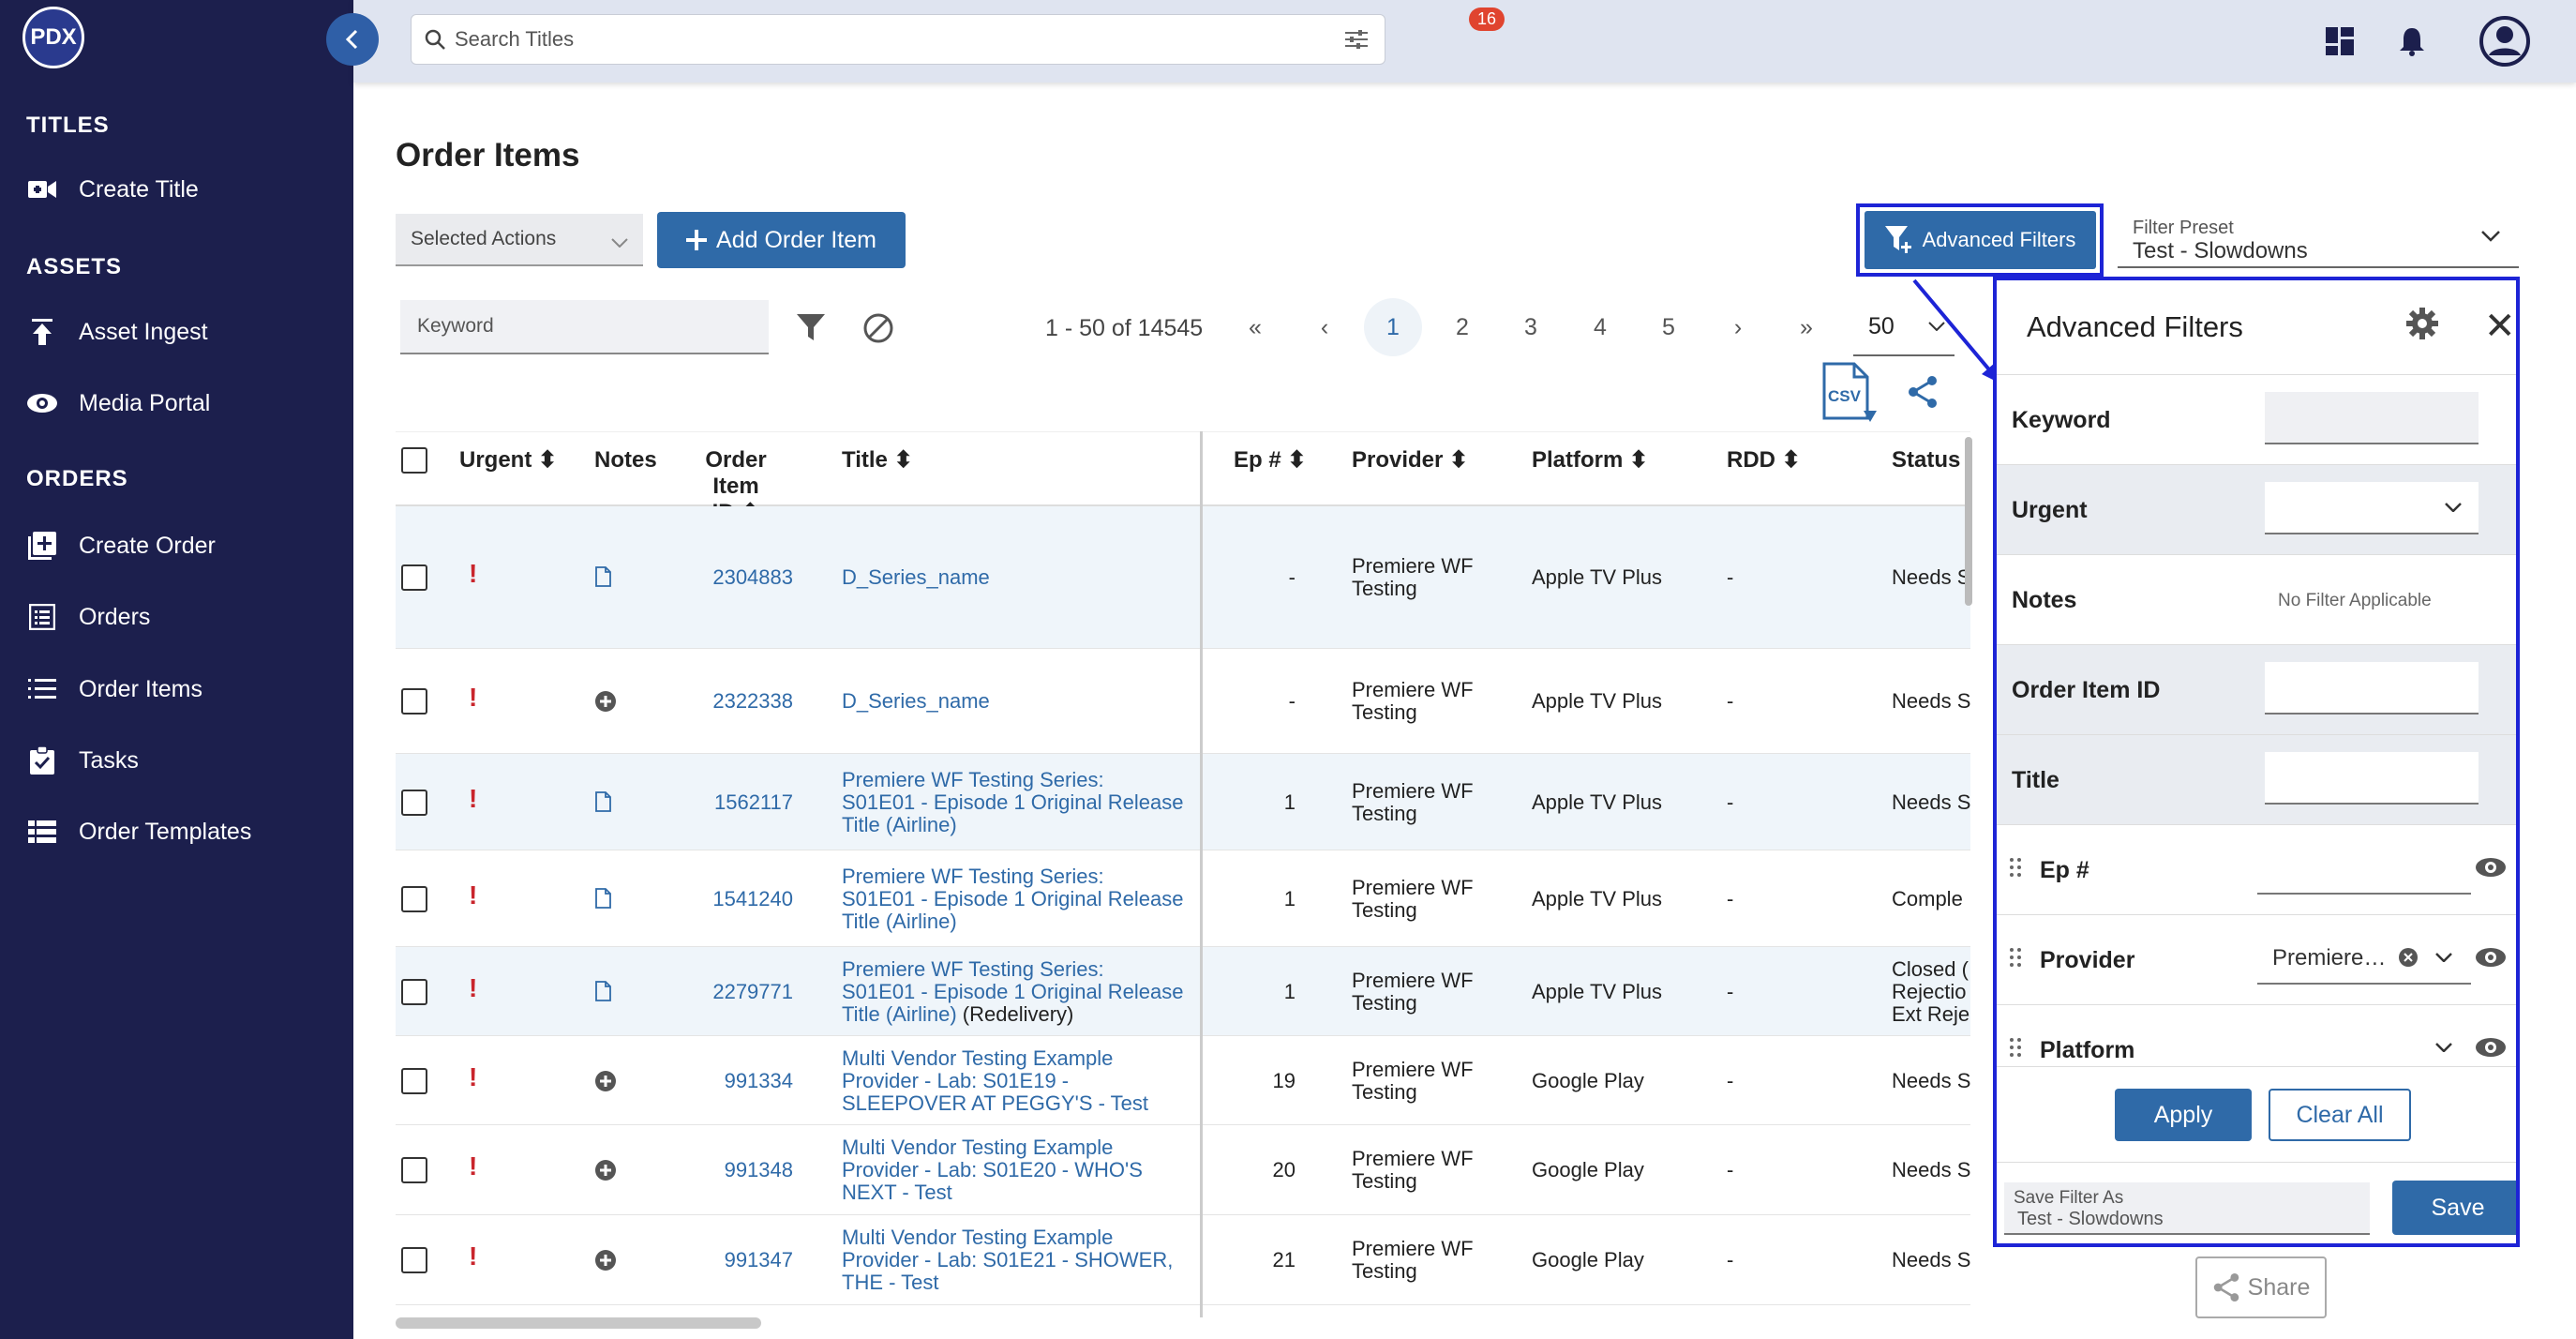 The image size is (2576, 1339). I want to click on dashboard-icon, so click(2340, 41).